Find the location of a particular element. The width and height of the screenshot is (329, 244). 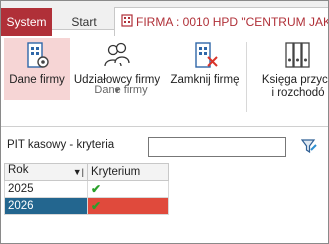

column-header-rok-label: Rok is located at coordinates (18, 170).